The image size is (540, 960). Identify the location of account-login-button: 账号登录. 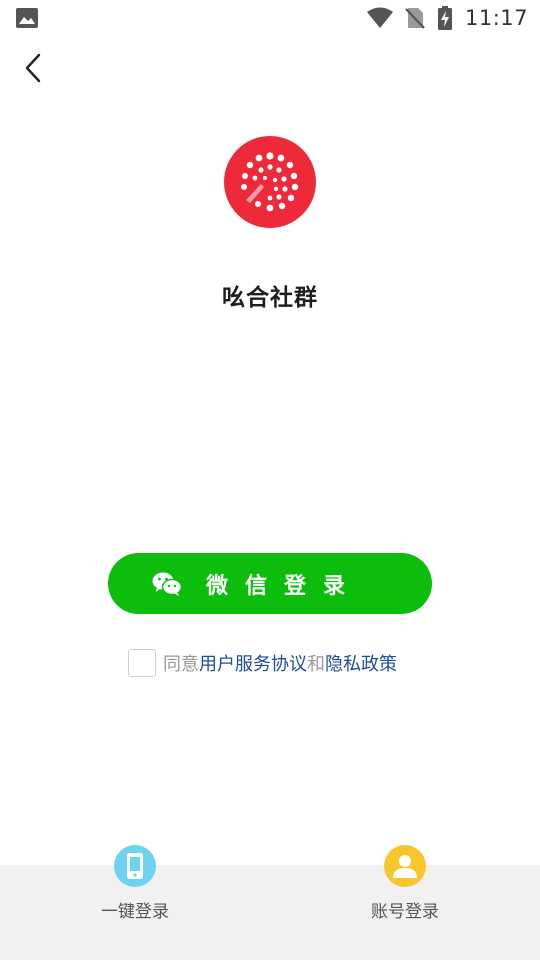
(405, 883).